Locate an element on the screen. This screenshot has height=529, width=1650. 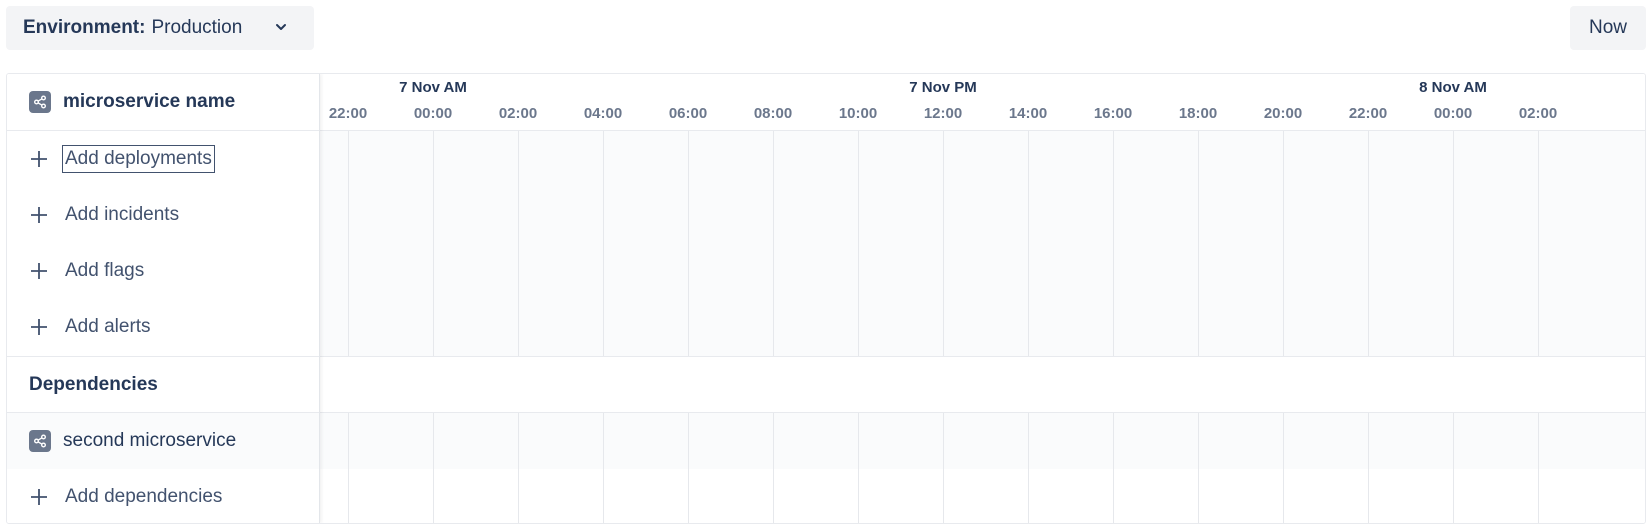
dependency-service-row: second microservice is located at coordinates (163, 441).